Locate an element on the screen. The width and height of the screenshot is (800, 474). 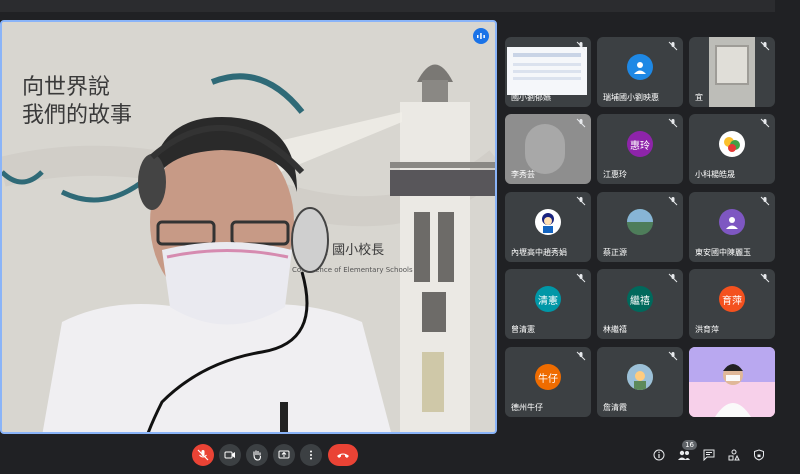
chat-icon is located at coordinates (709, 455).